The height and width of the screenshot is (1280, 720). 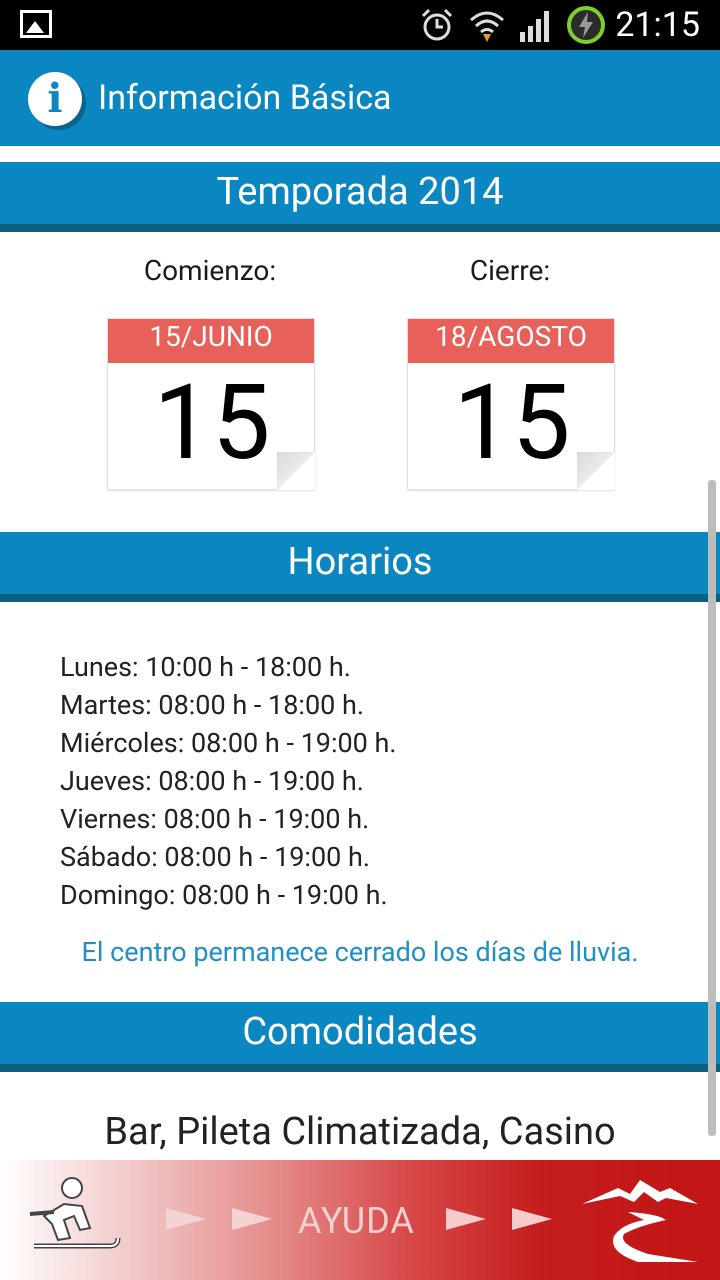 I want to click on status-time: 21:15, so click(x=657, y=25).